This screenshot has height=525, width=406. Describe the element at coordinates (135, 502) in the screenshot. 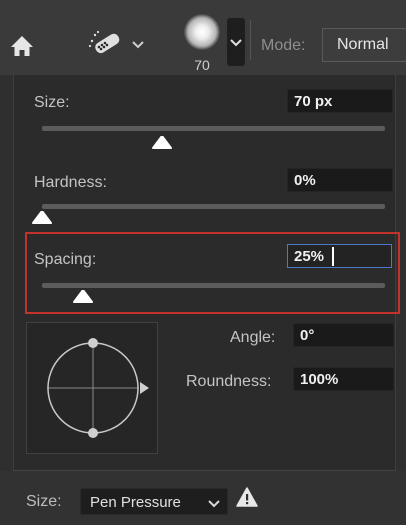

I see `size-control-value: Pen Pressure` at that location.